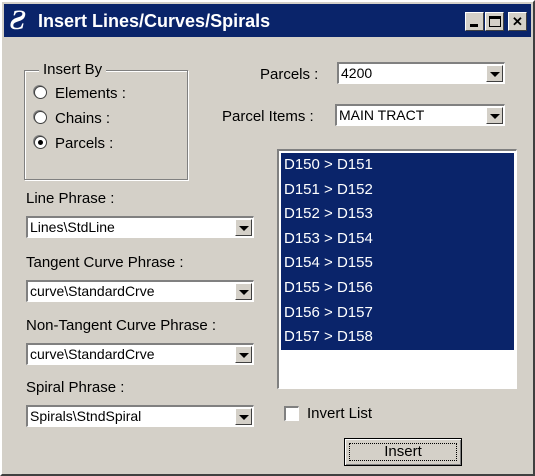 Image resolution: width=535 pixels, height=476 pixels. I want to click on insert-by-group: Insert By Elements : Chains : Parcels :, so click(106, 120).